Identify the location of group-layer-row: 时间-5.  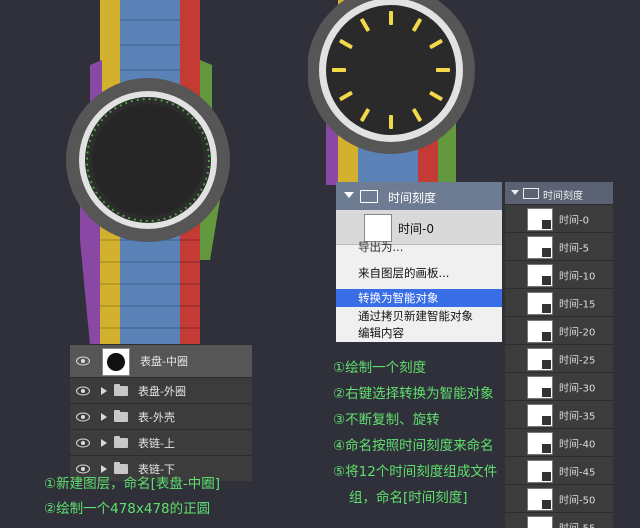
(559, 246).